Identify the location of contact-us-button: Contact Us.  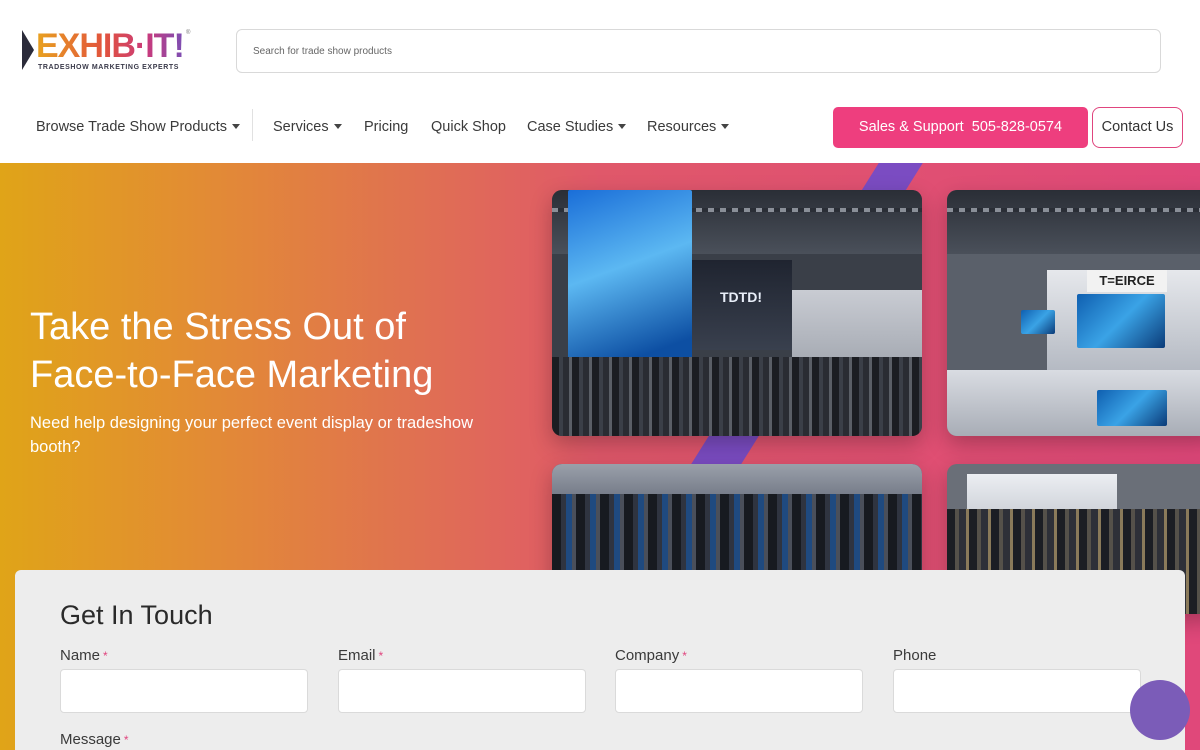
(1137, 127).